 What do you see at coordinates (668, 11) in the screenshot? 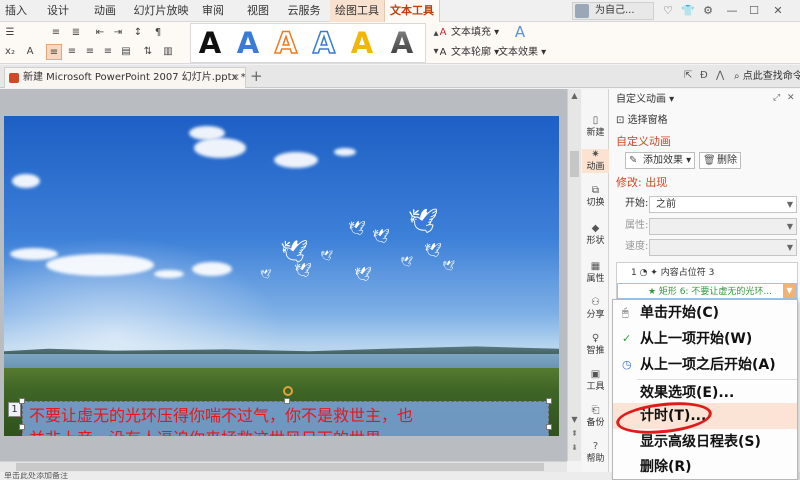
I see `skin-icon: ♡` at bounding box center [668, 11].